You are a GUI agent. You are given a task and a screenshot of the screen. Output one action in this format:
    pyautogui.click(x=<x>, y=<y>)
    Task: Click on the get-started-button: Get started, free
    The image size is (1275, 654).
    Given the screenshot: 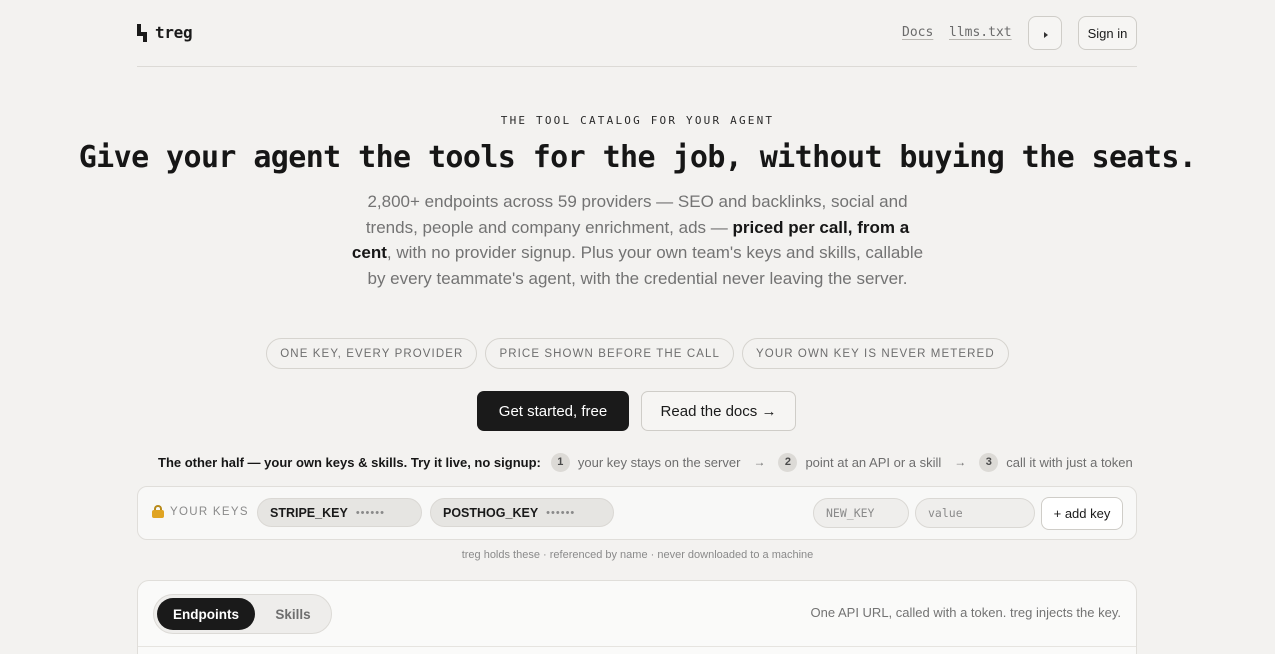 What is the action you would take?
    pyautogui.click(x=553, y=411)
    